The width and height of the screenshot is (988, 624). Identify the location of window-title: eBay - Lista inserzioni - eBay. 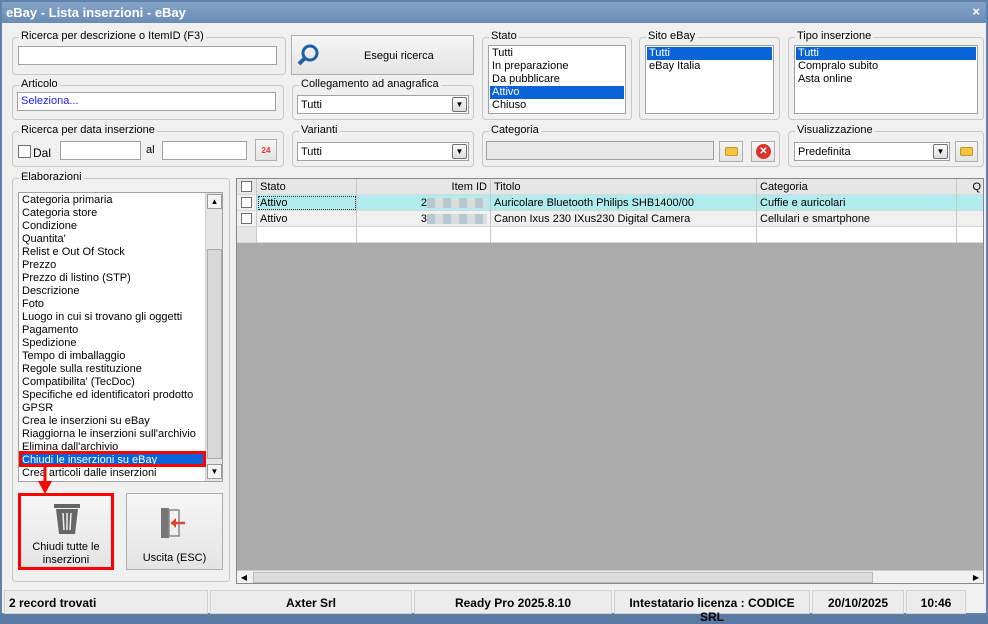
(96, 12).